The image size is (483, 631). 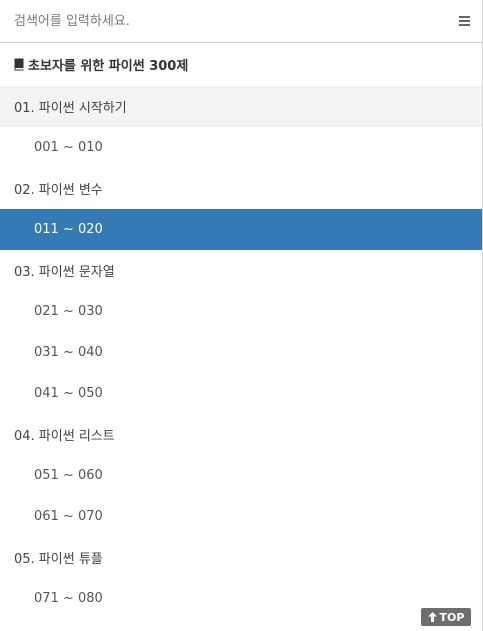 What do you see at coordinates (241, 557) in the screenshot?
I see `nav-chapter-05: 05. 파이썬 튜플` at bounding box center [241, 557].